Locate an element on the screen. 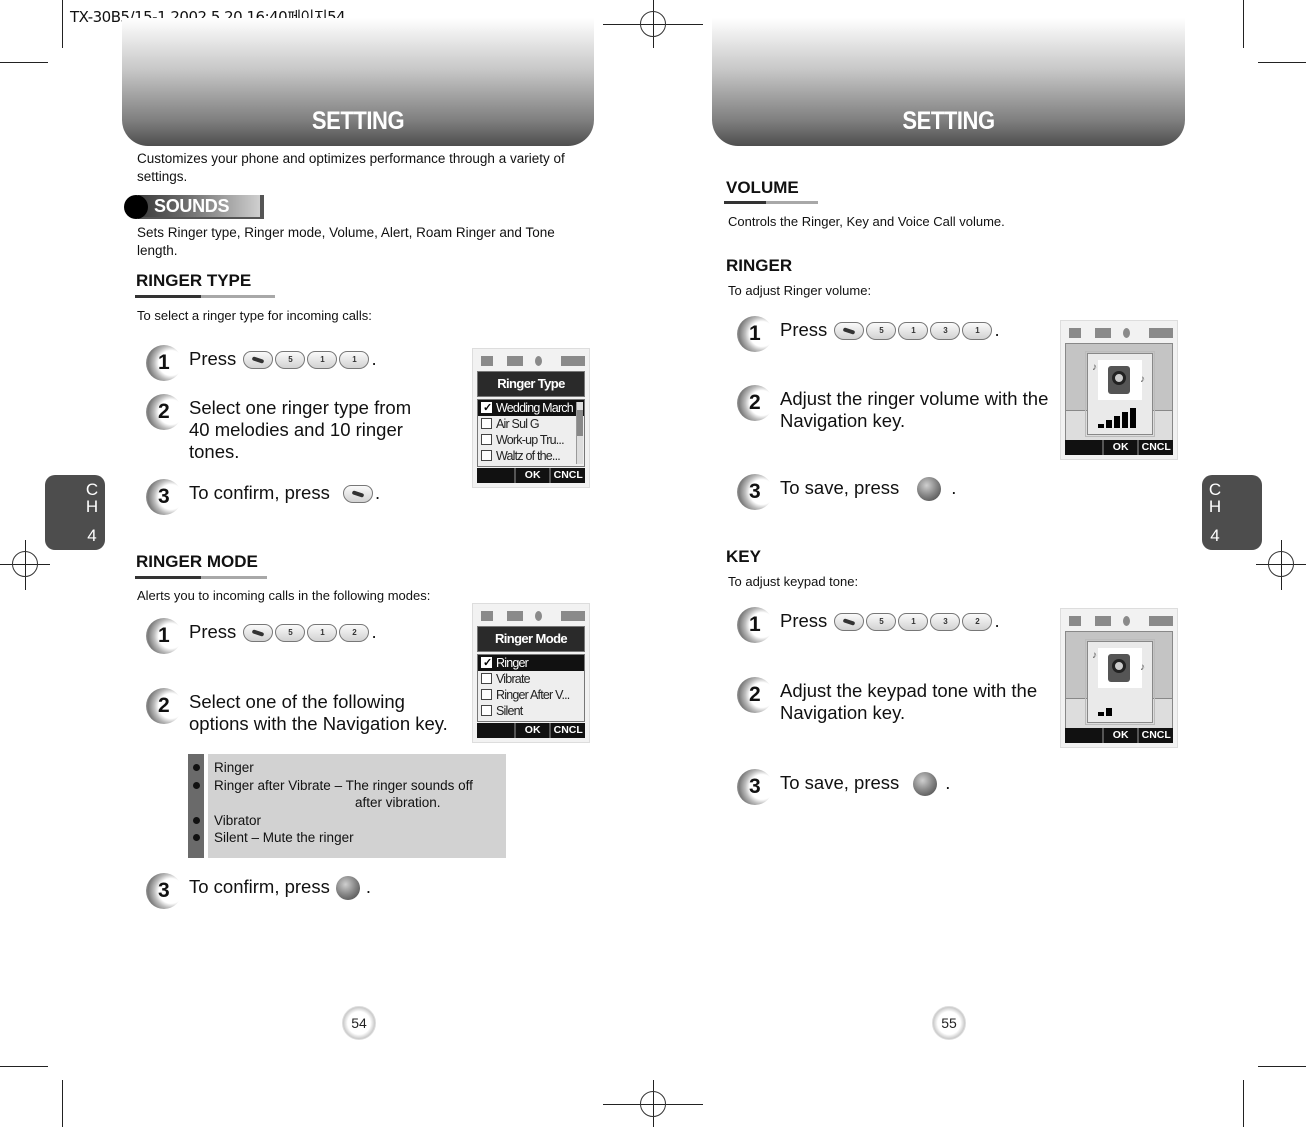  key-description: To adjust keypad tone: is located at coordinates (793, 581).